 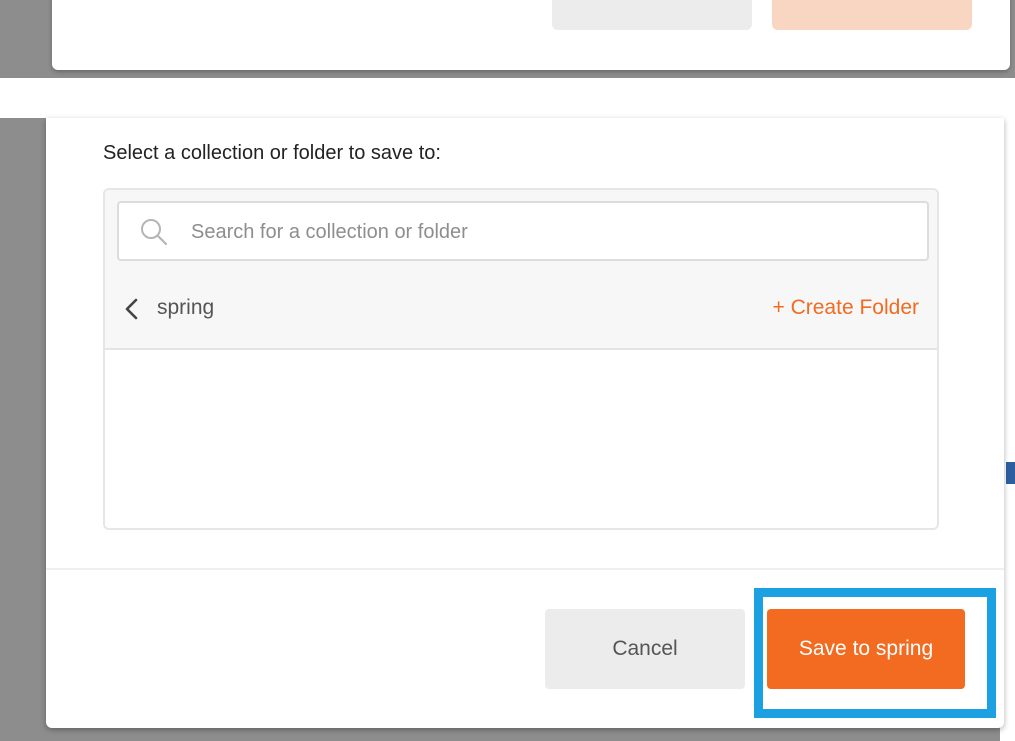 What do you see at coordinates (154, 232) in the screenshot?
I see `search-icon` at bounding box center [154, 232].